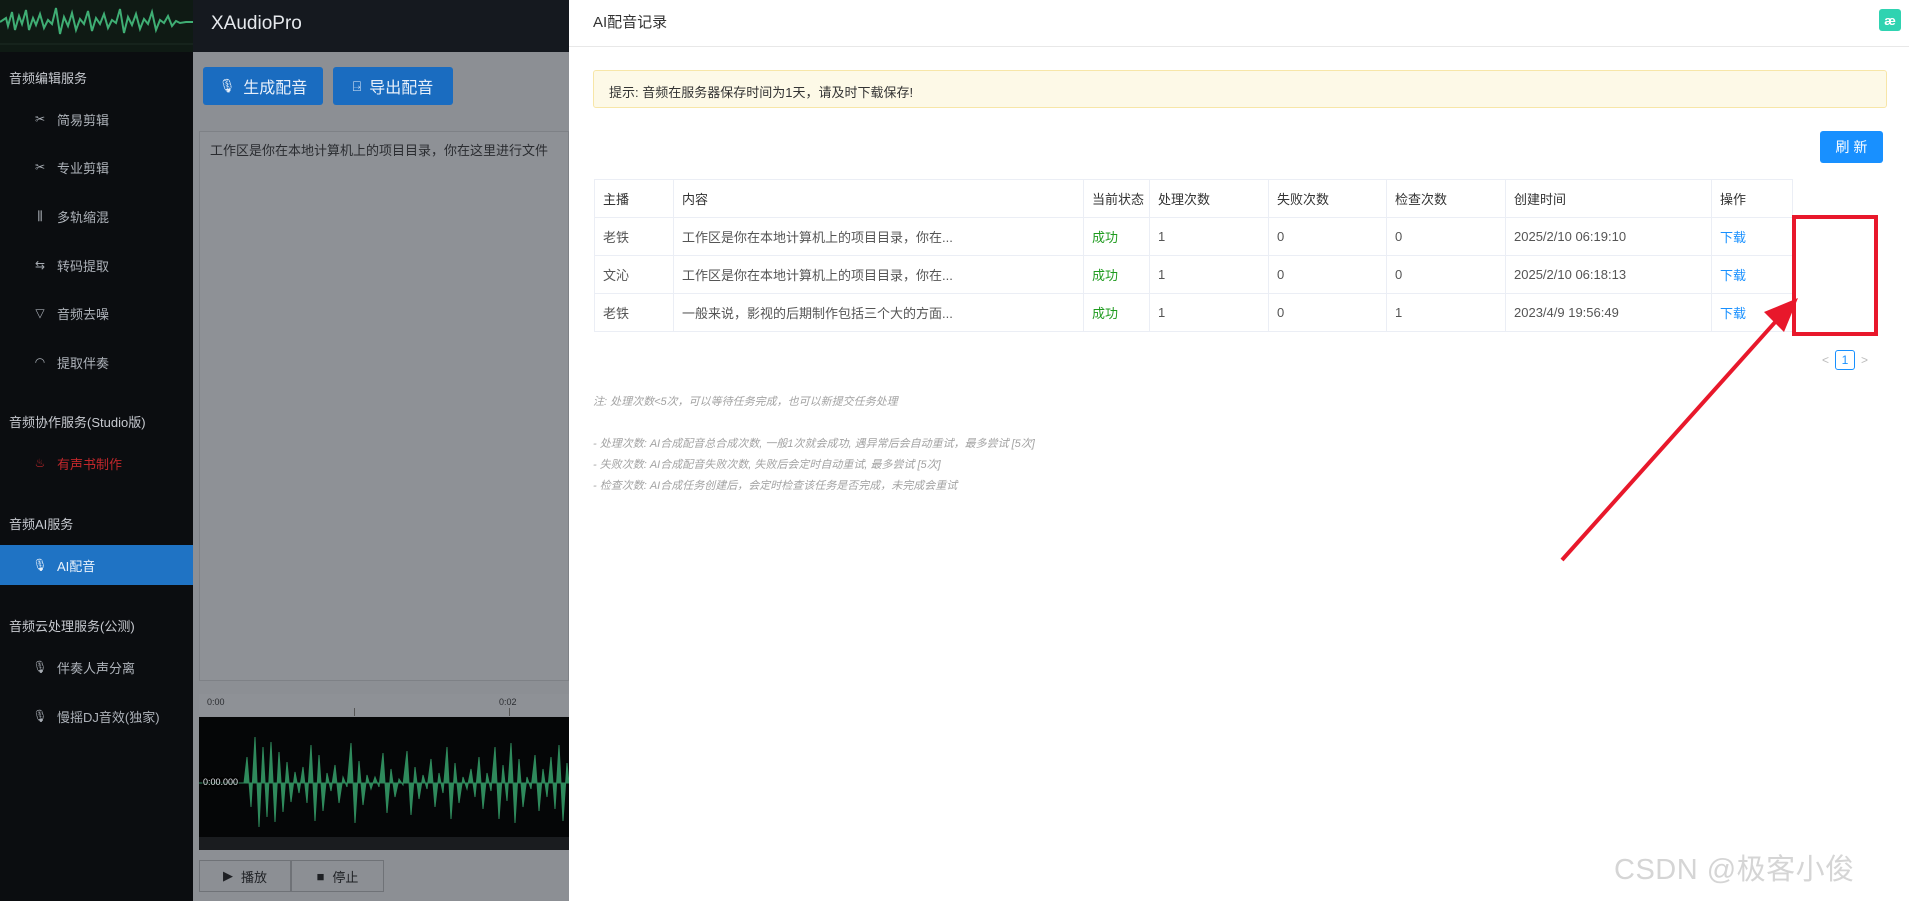  What do you see at coordinates (83, 314) in the screenshot?
I see `sidebar-item-label: 音频去噪` at bounding box center [83, 314].